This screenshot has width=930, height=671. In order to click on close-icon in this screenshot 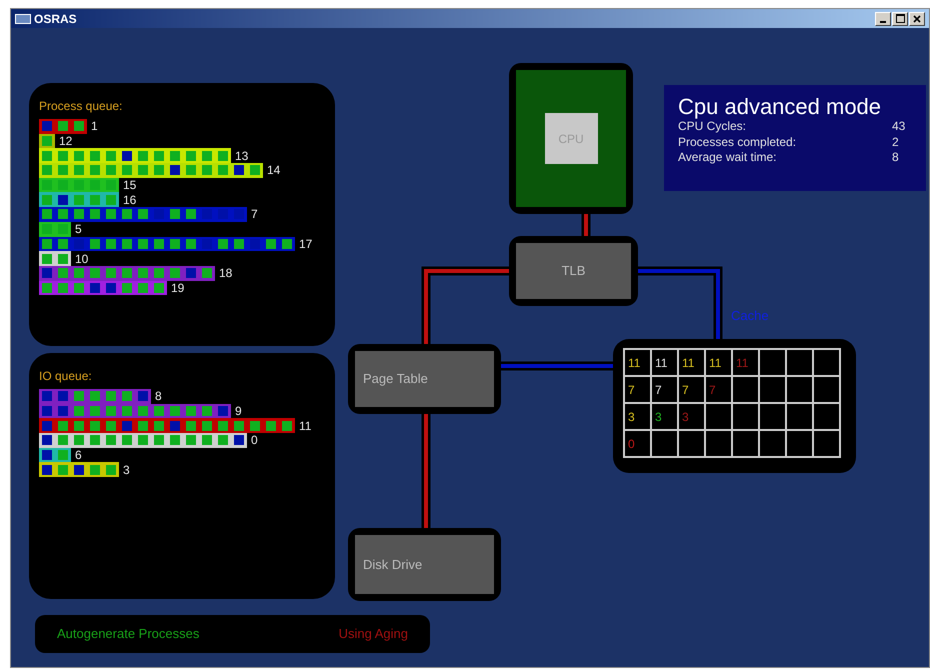, I will do `click(917, 18)`.